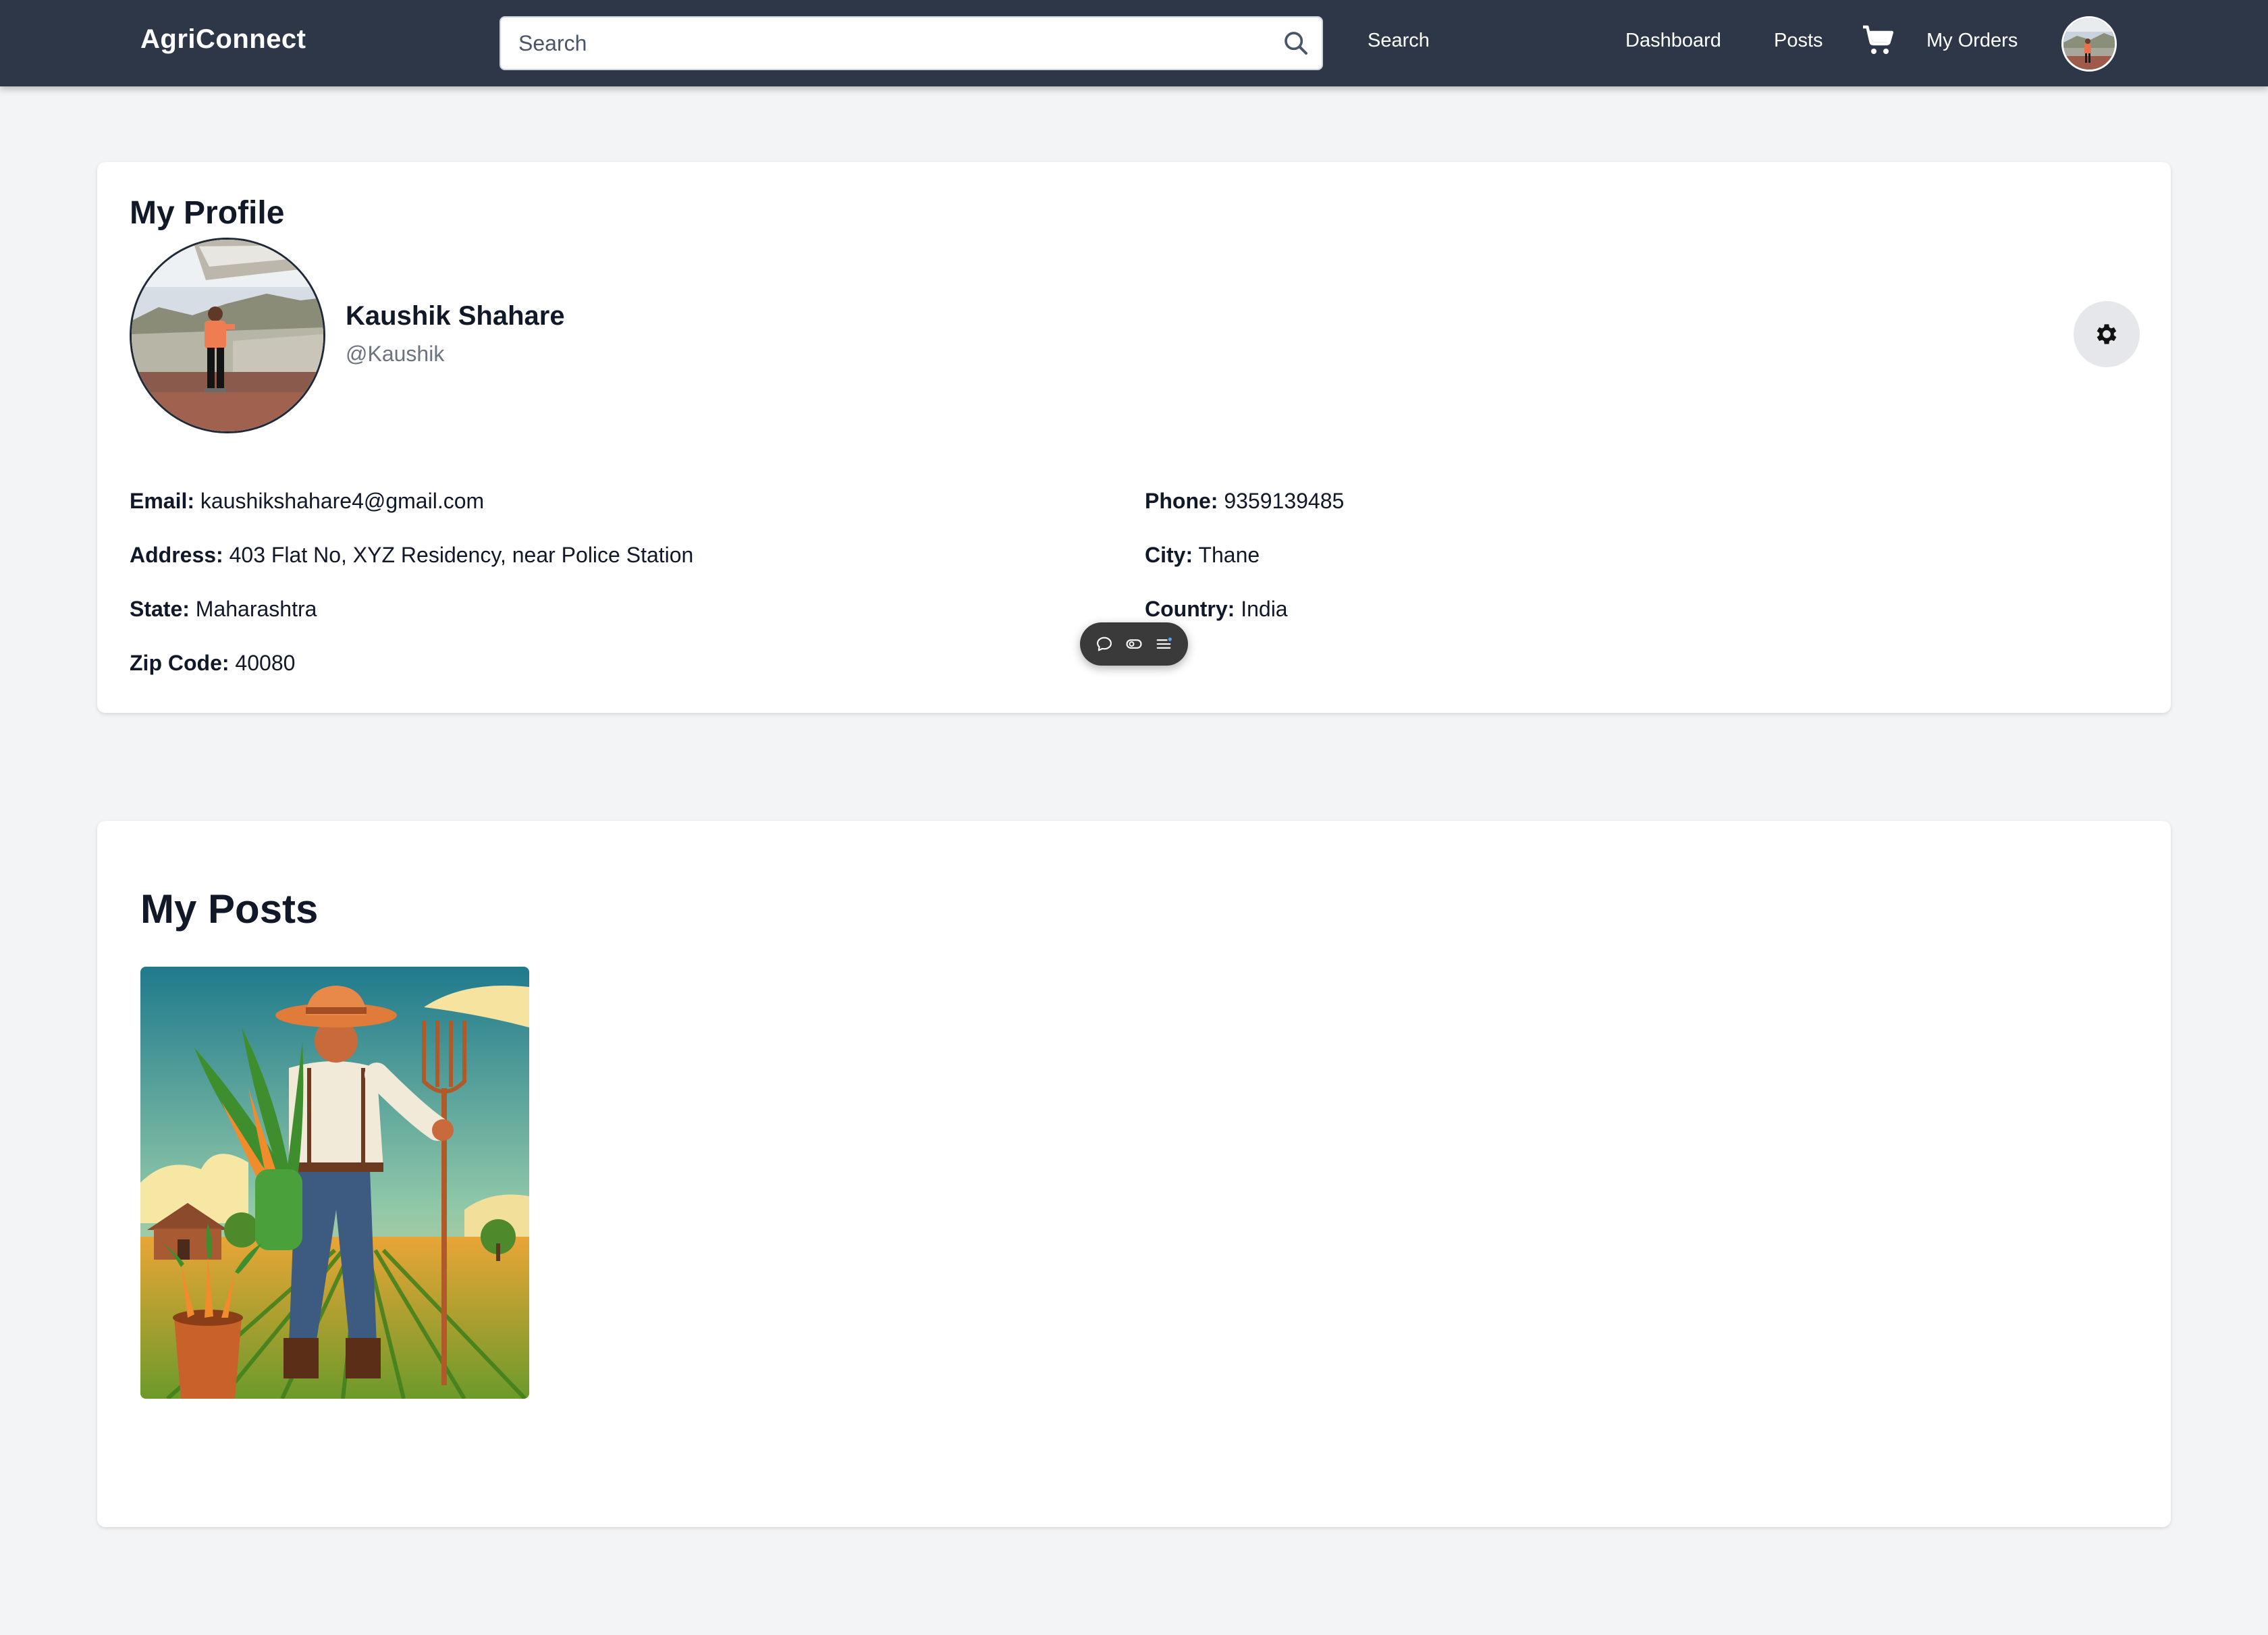 The height and width of the screenshot is (1635, 2268). I want to click on profile-name: Kaushik Shahare, so click(455, 316).